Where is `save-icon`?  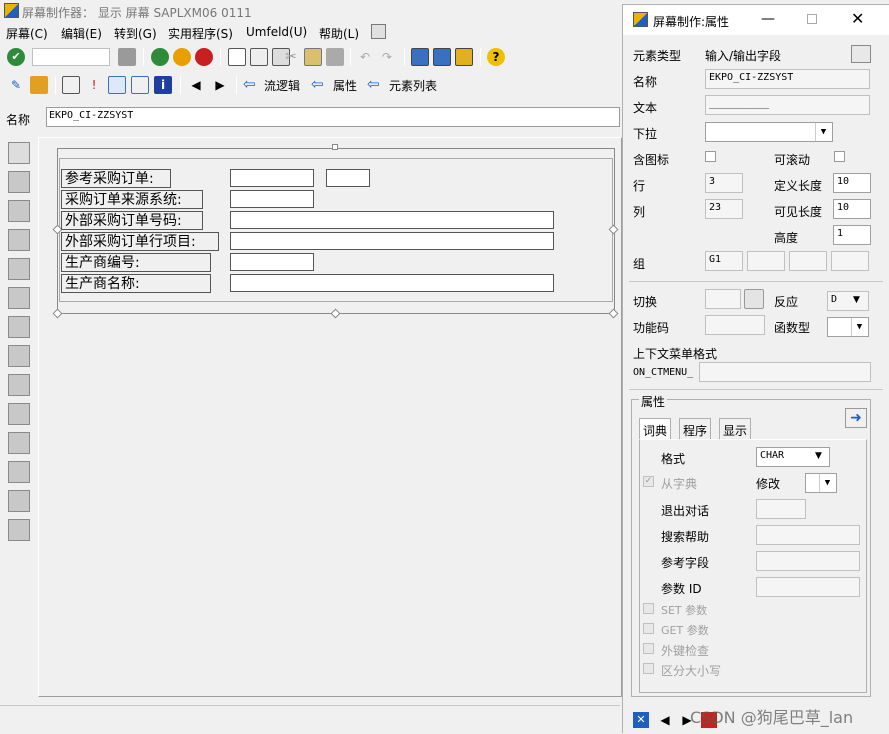 save-icon is located at coordinates (127, 57).